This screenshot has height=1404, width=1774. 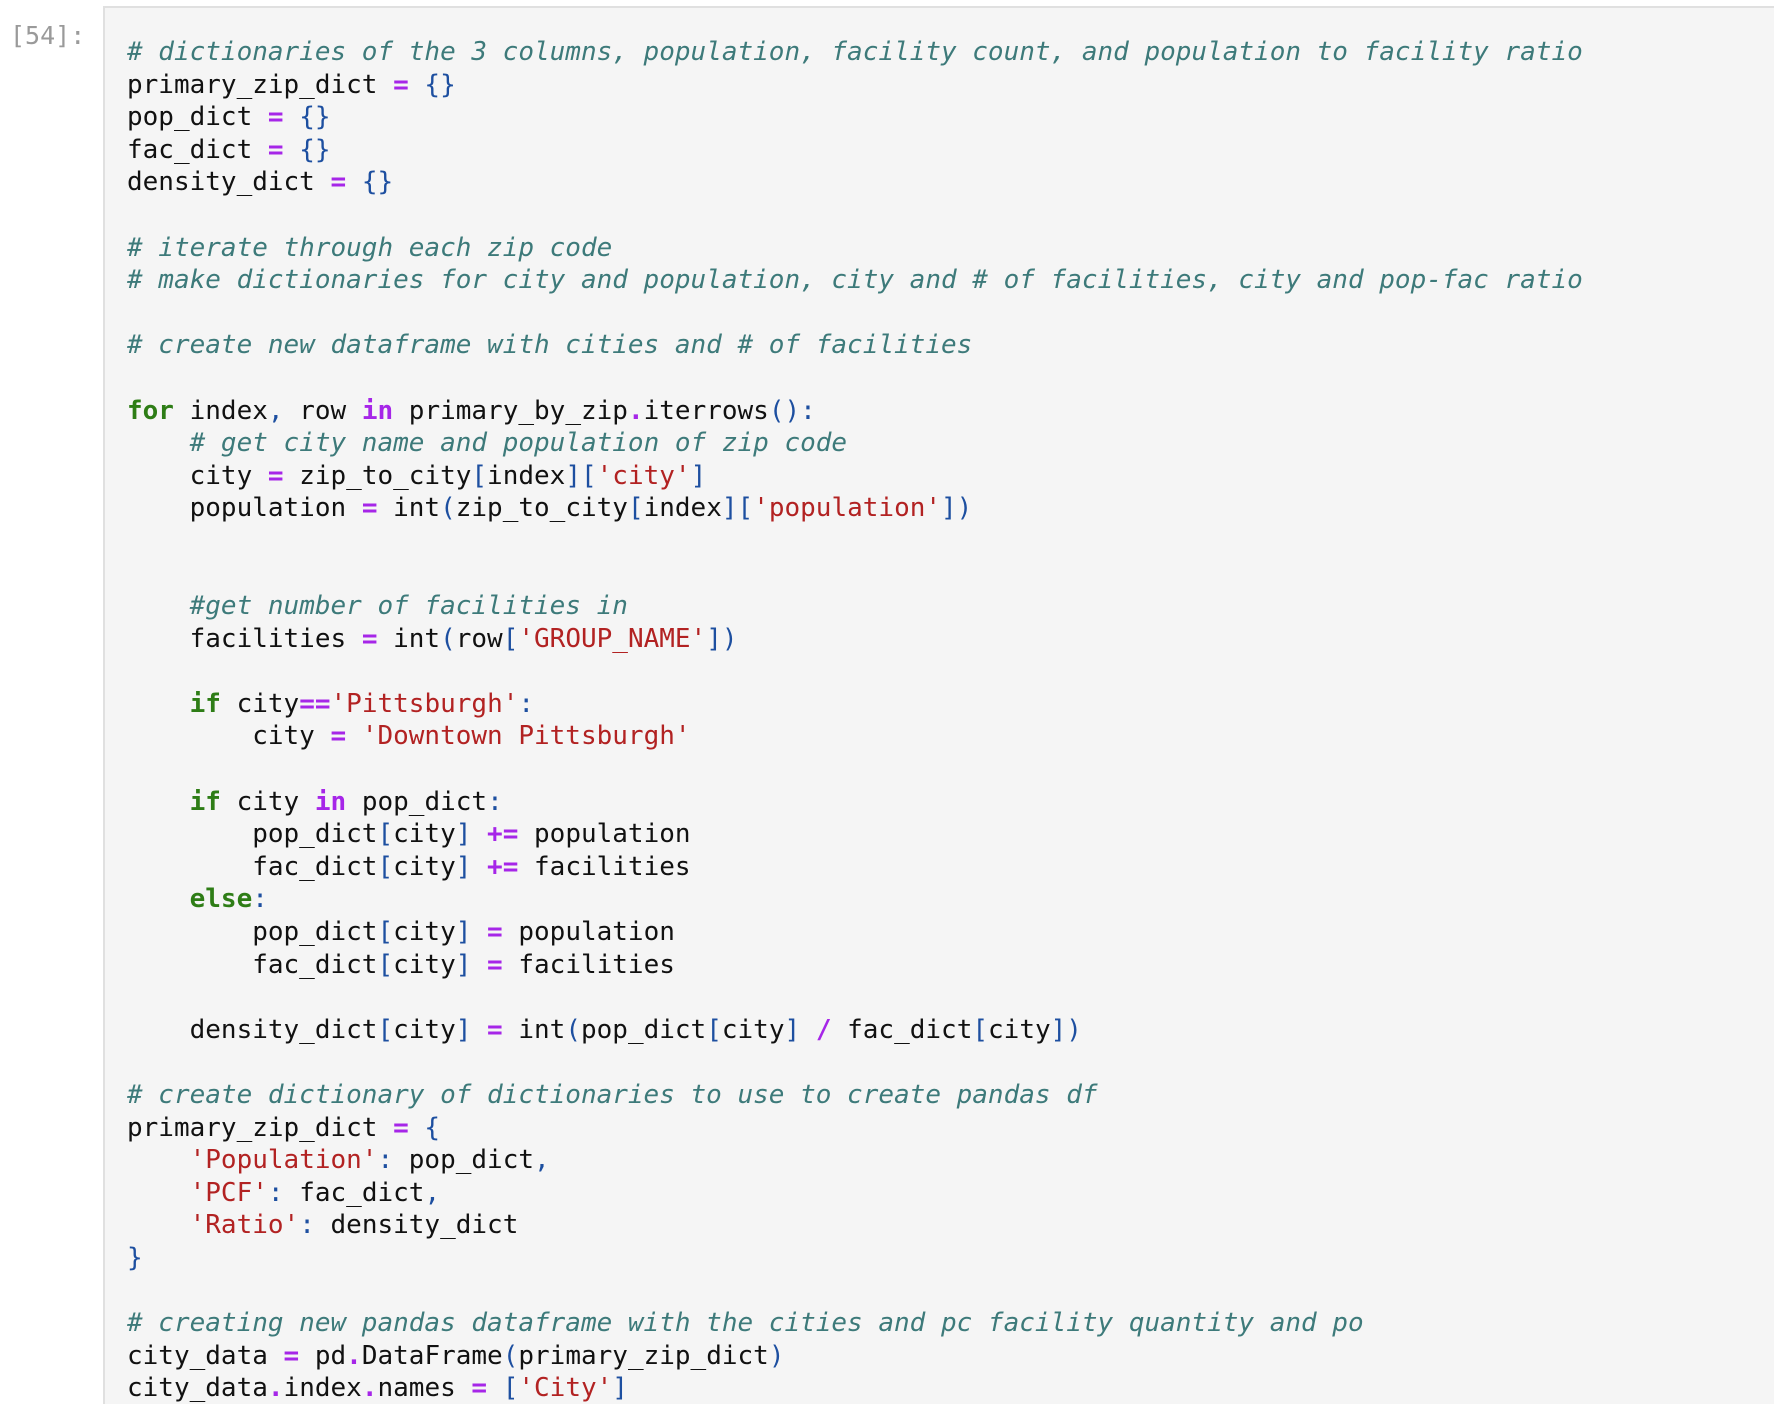 I want to click on code-line: #get number of facilities in, so click(x=855, y=606).